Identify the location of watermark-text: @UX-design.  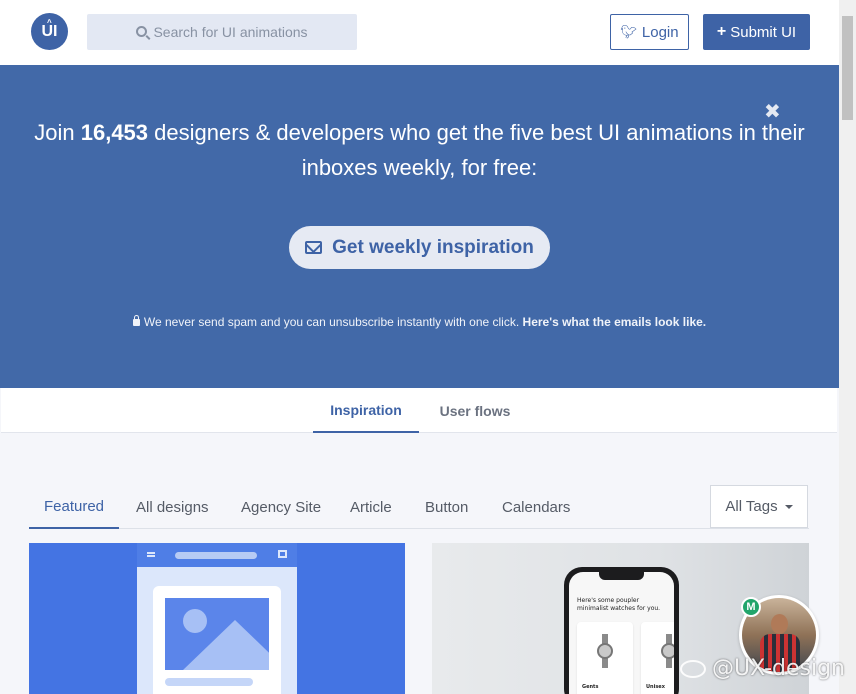
(778, 668).